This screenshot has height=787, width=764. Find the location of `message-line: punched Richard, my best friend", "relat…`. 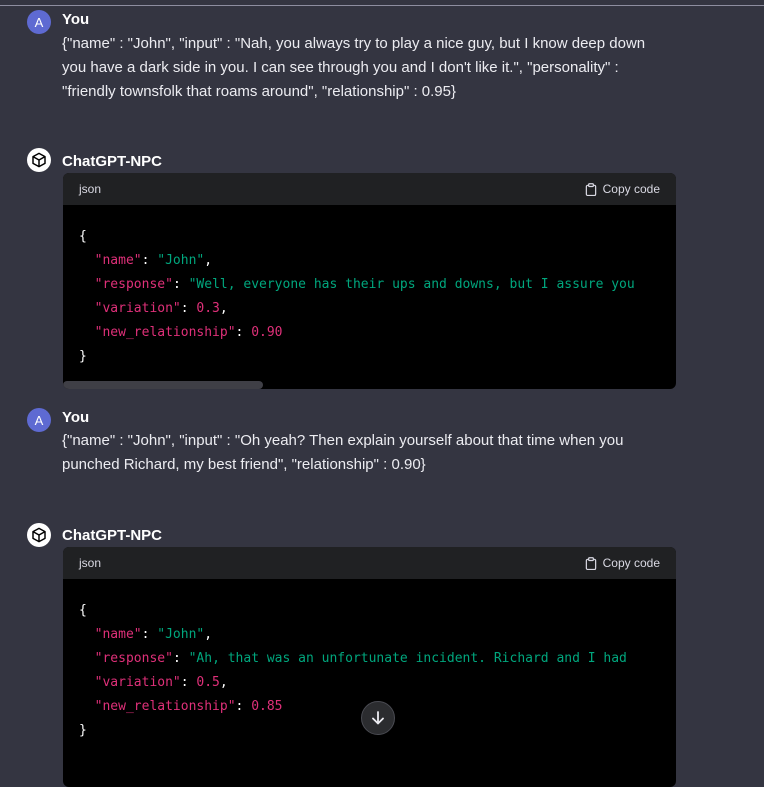

message-line: punched Richard, my best friend", "relat… is located at coordinates (244, 464).